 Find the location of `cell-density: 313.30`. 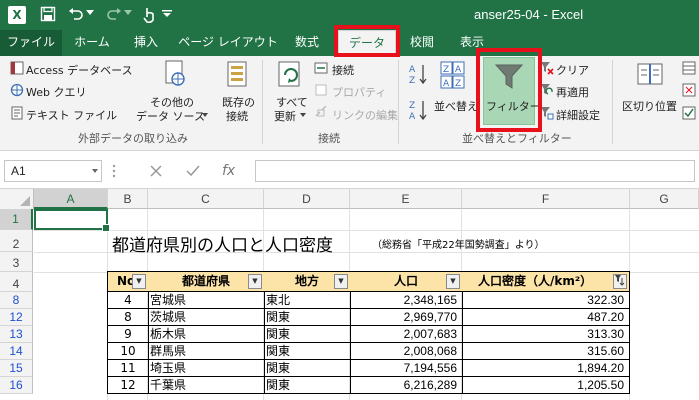

cell-density: 313.30 is located at coordinates (546, 334).